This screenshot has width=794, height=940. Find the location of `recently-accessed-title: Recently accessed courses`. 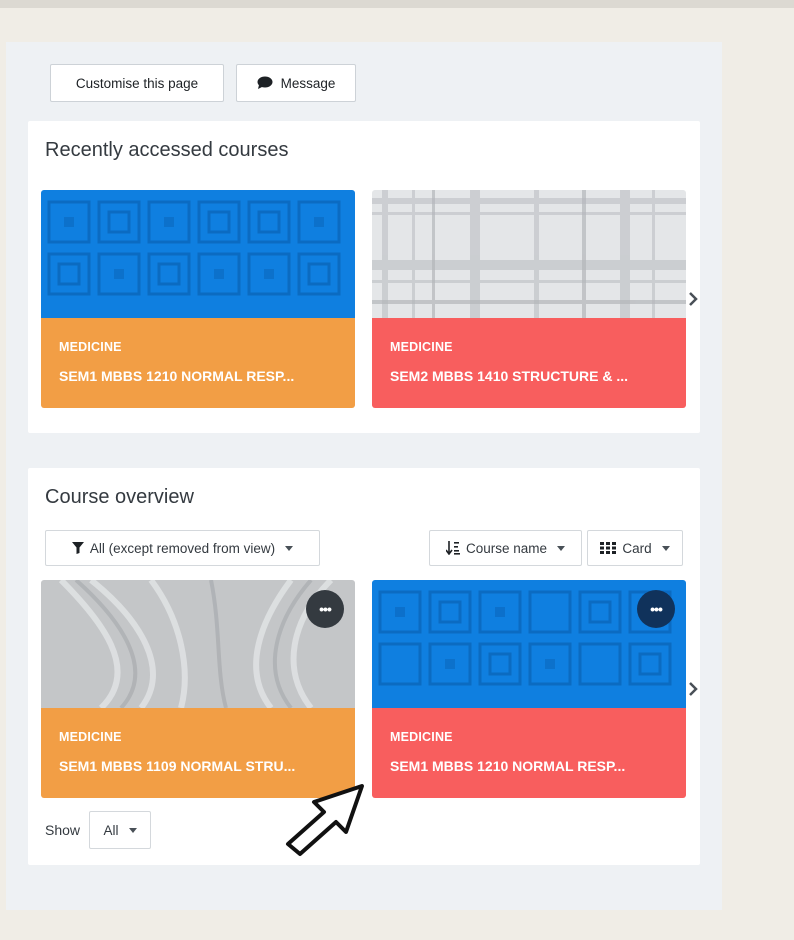

recently-accessed-title: Recently accessed courses is located at coordinates (167, 150).